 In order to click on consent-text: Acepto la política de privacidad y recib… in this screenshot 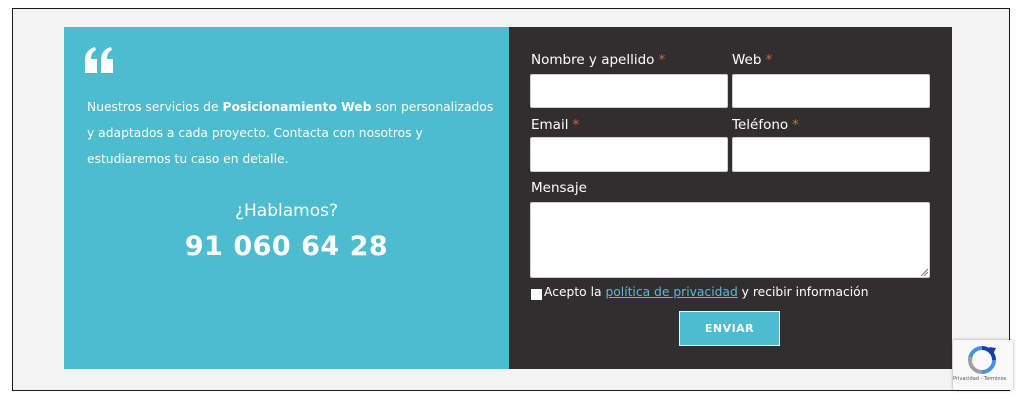, I will do `click(706, 292)`.